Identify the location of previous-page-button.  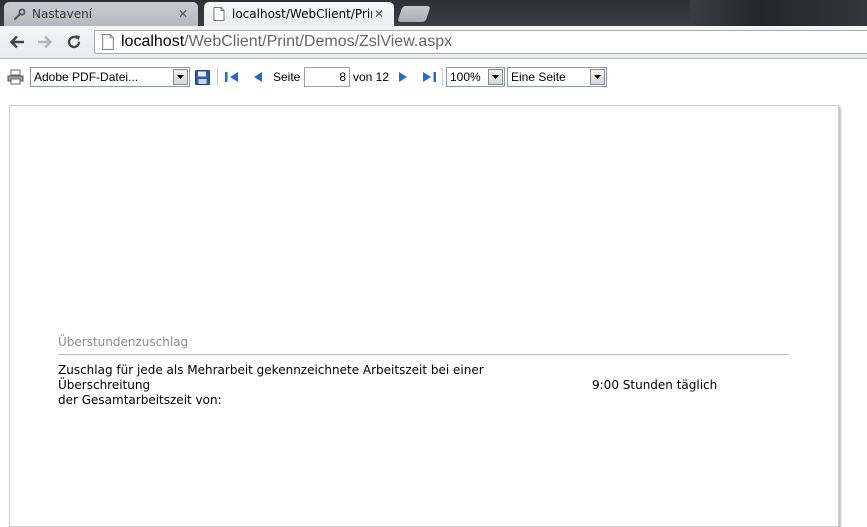
(258, 77).